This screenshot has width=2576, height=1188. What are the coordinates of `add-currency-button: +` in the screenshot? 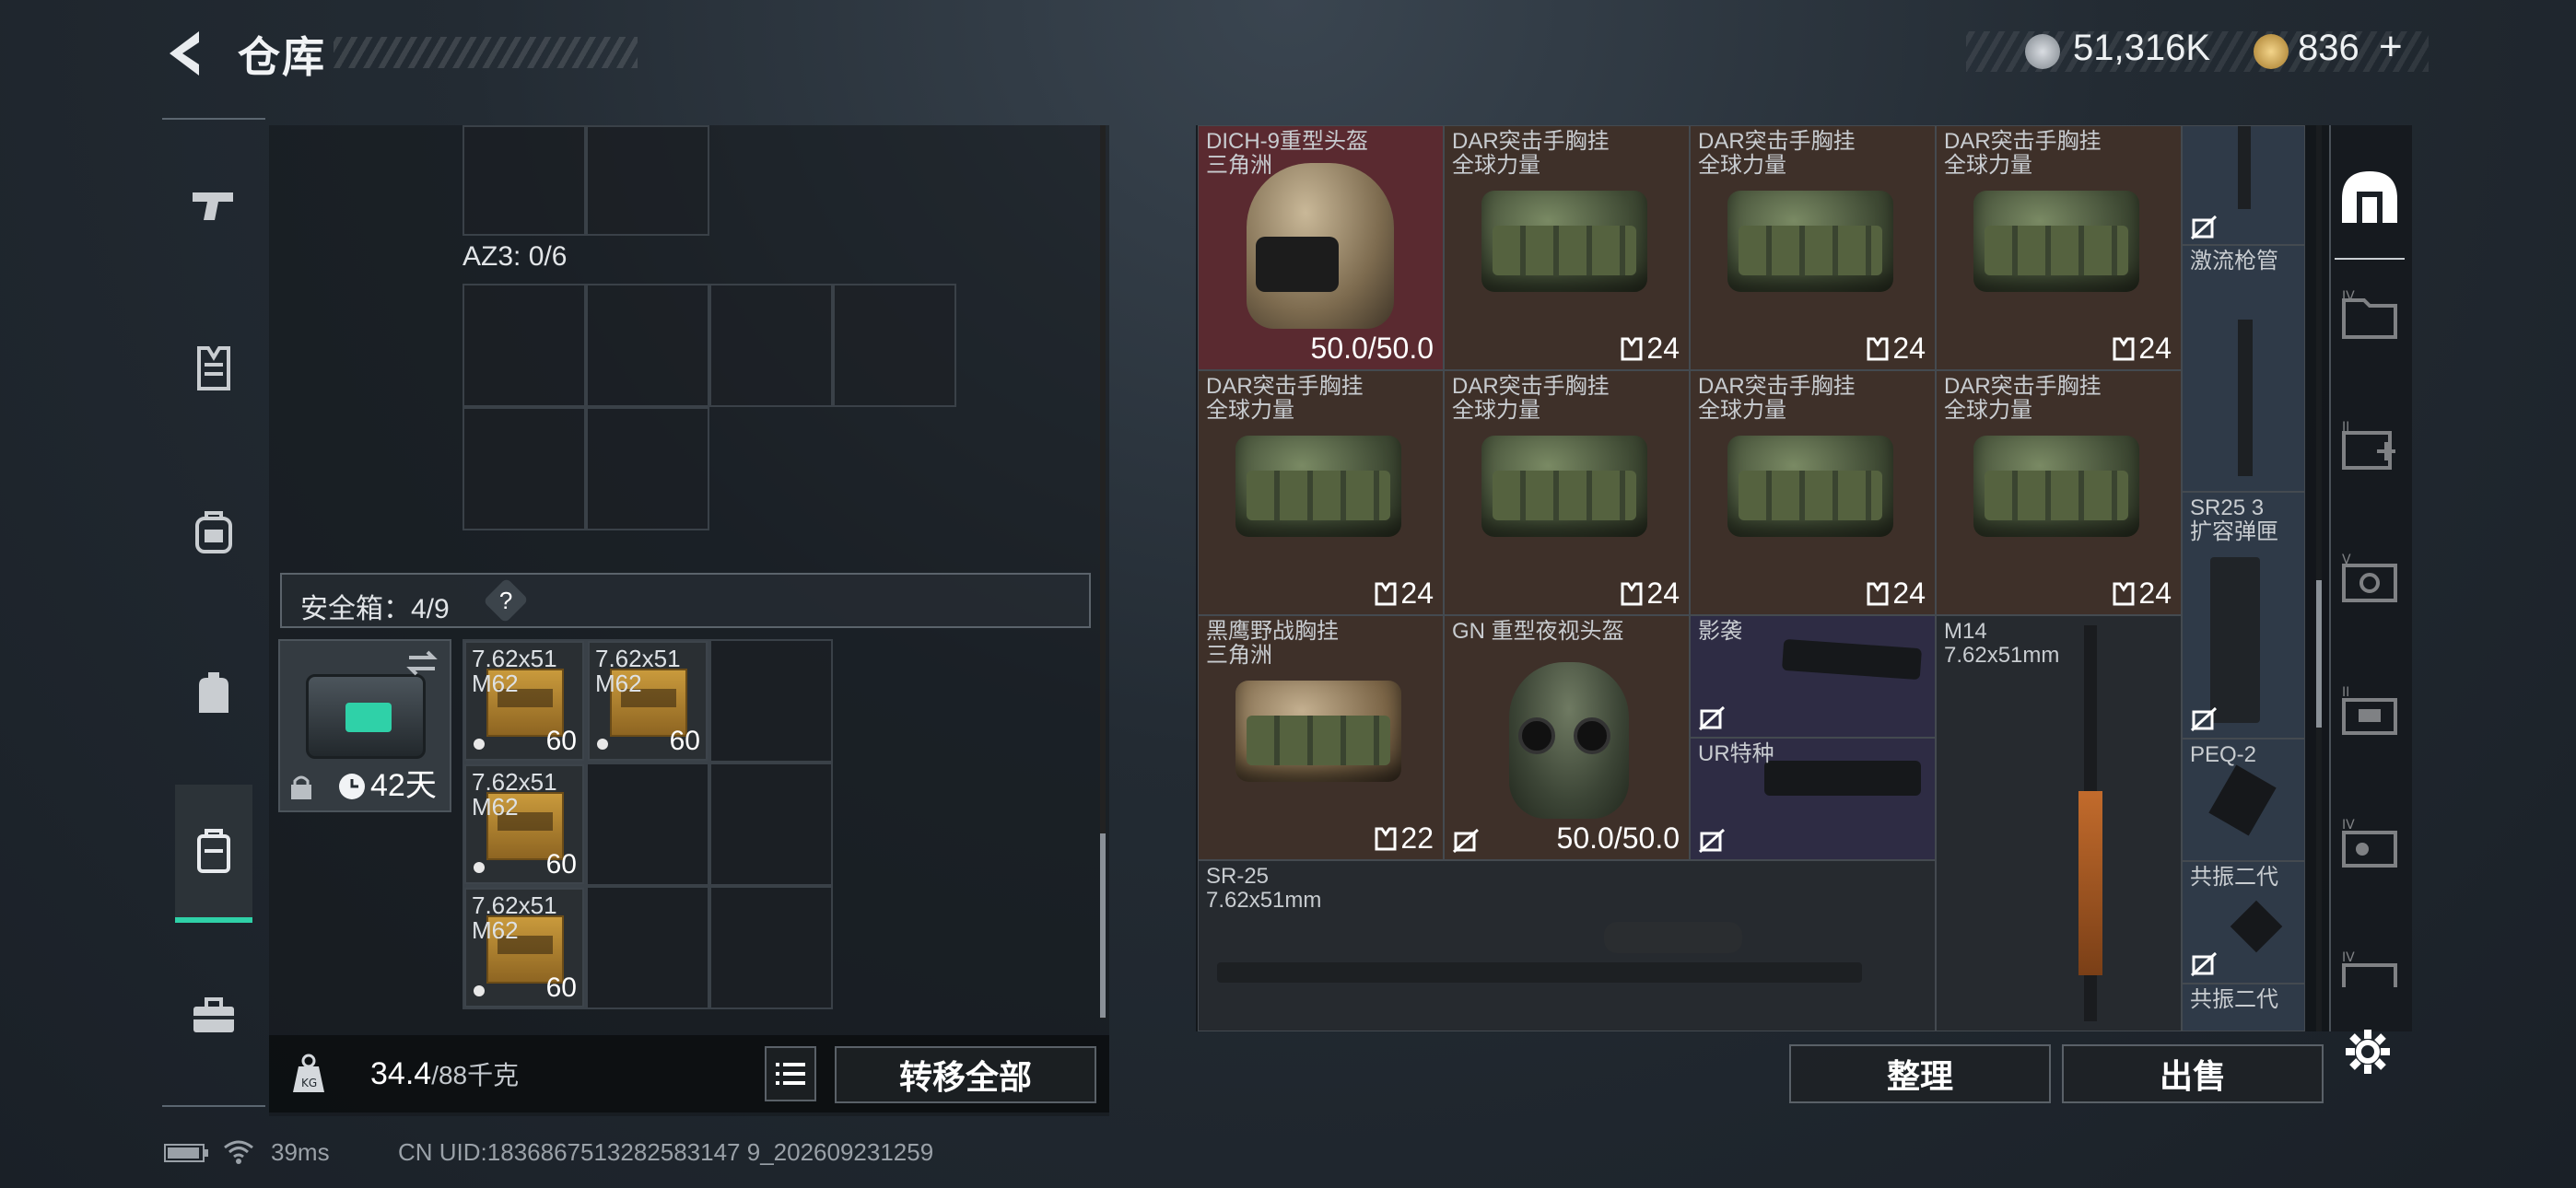 It's located at (2391, 47).